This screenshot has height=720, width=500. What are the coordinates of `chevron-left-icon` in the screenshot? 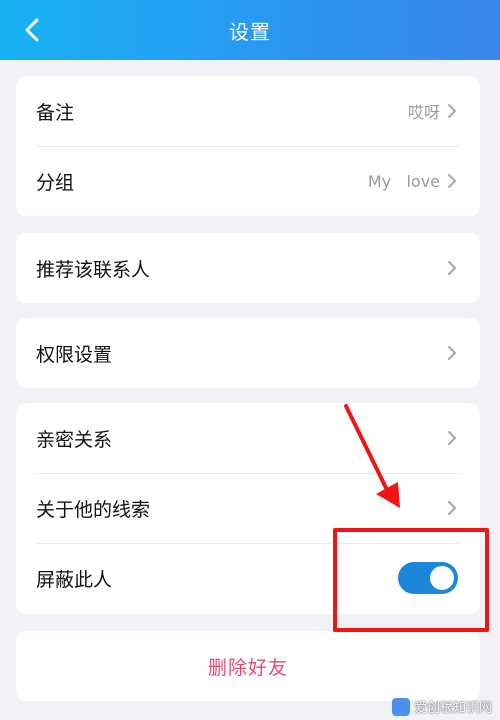 It's located at (32, 30).